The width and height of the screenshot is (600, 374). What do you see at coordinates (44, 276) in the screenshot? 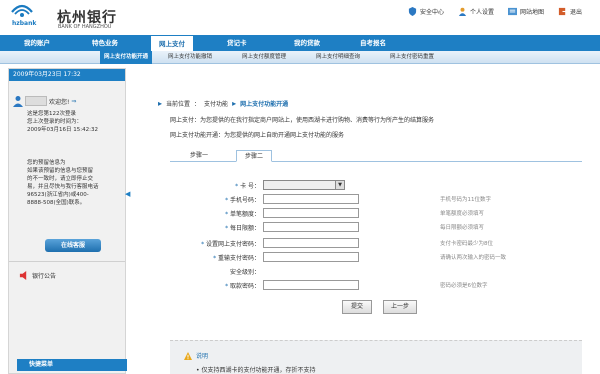
I see `announcement-label: 银行公告` at bounding box center [44, 276].